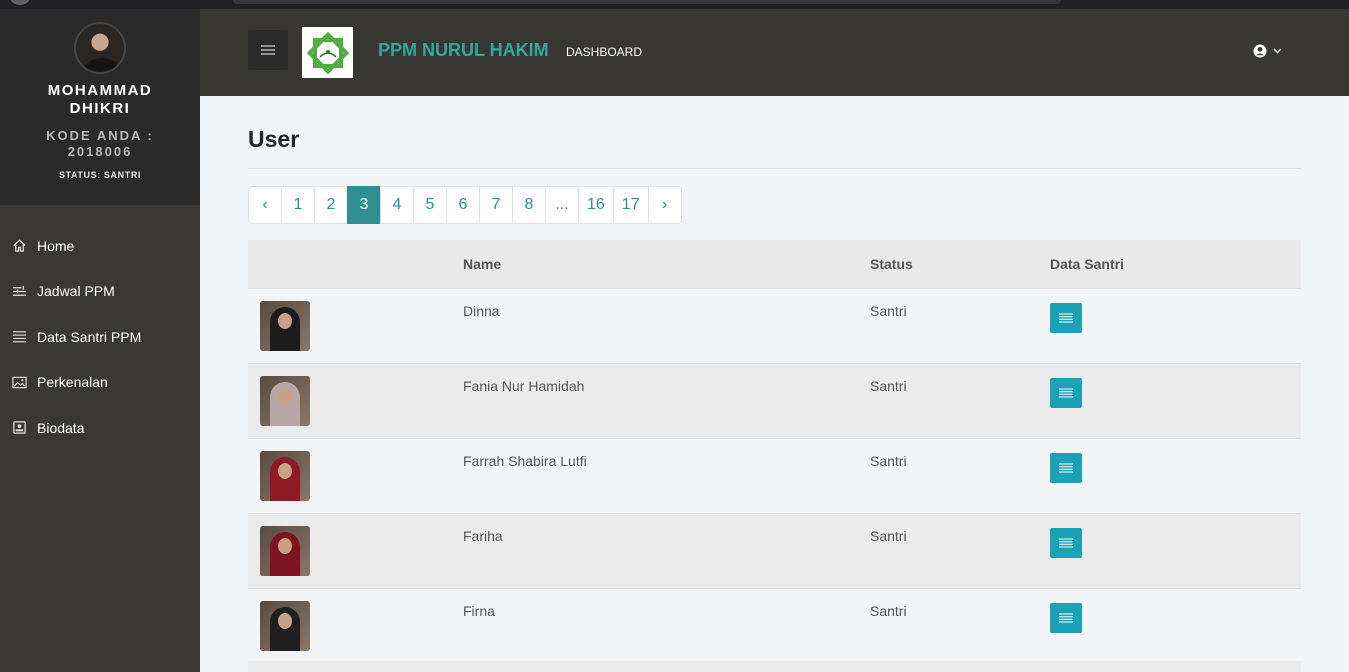 This screenshot has width=1349, height=672. I want to click on sidebar-item-perkenalan: Perkenalan, so click(100, 383).